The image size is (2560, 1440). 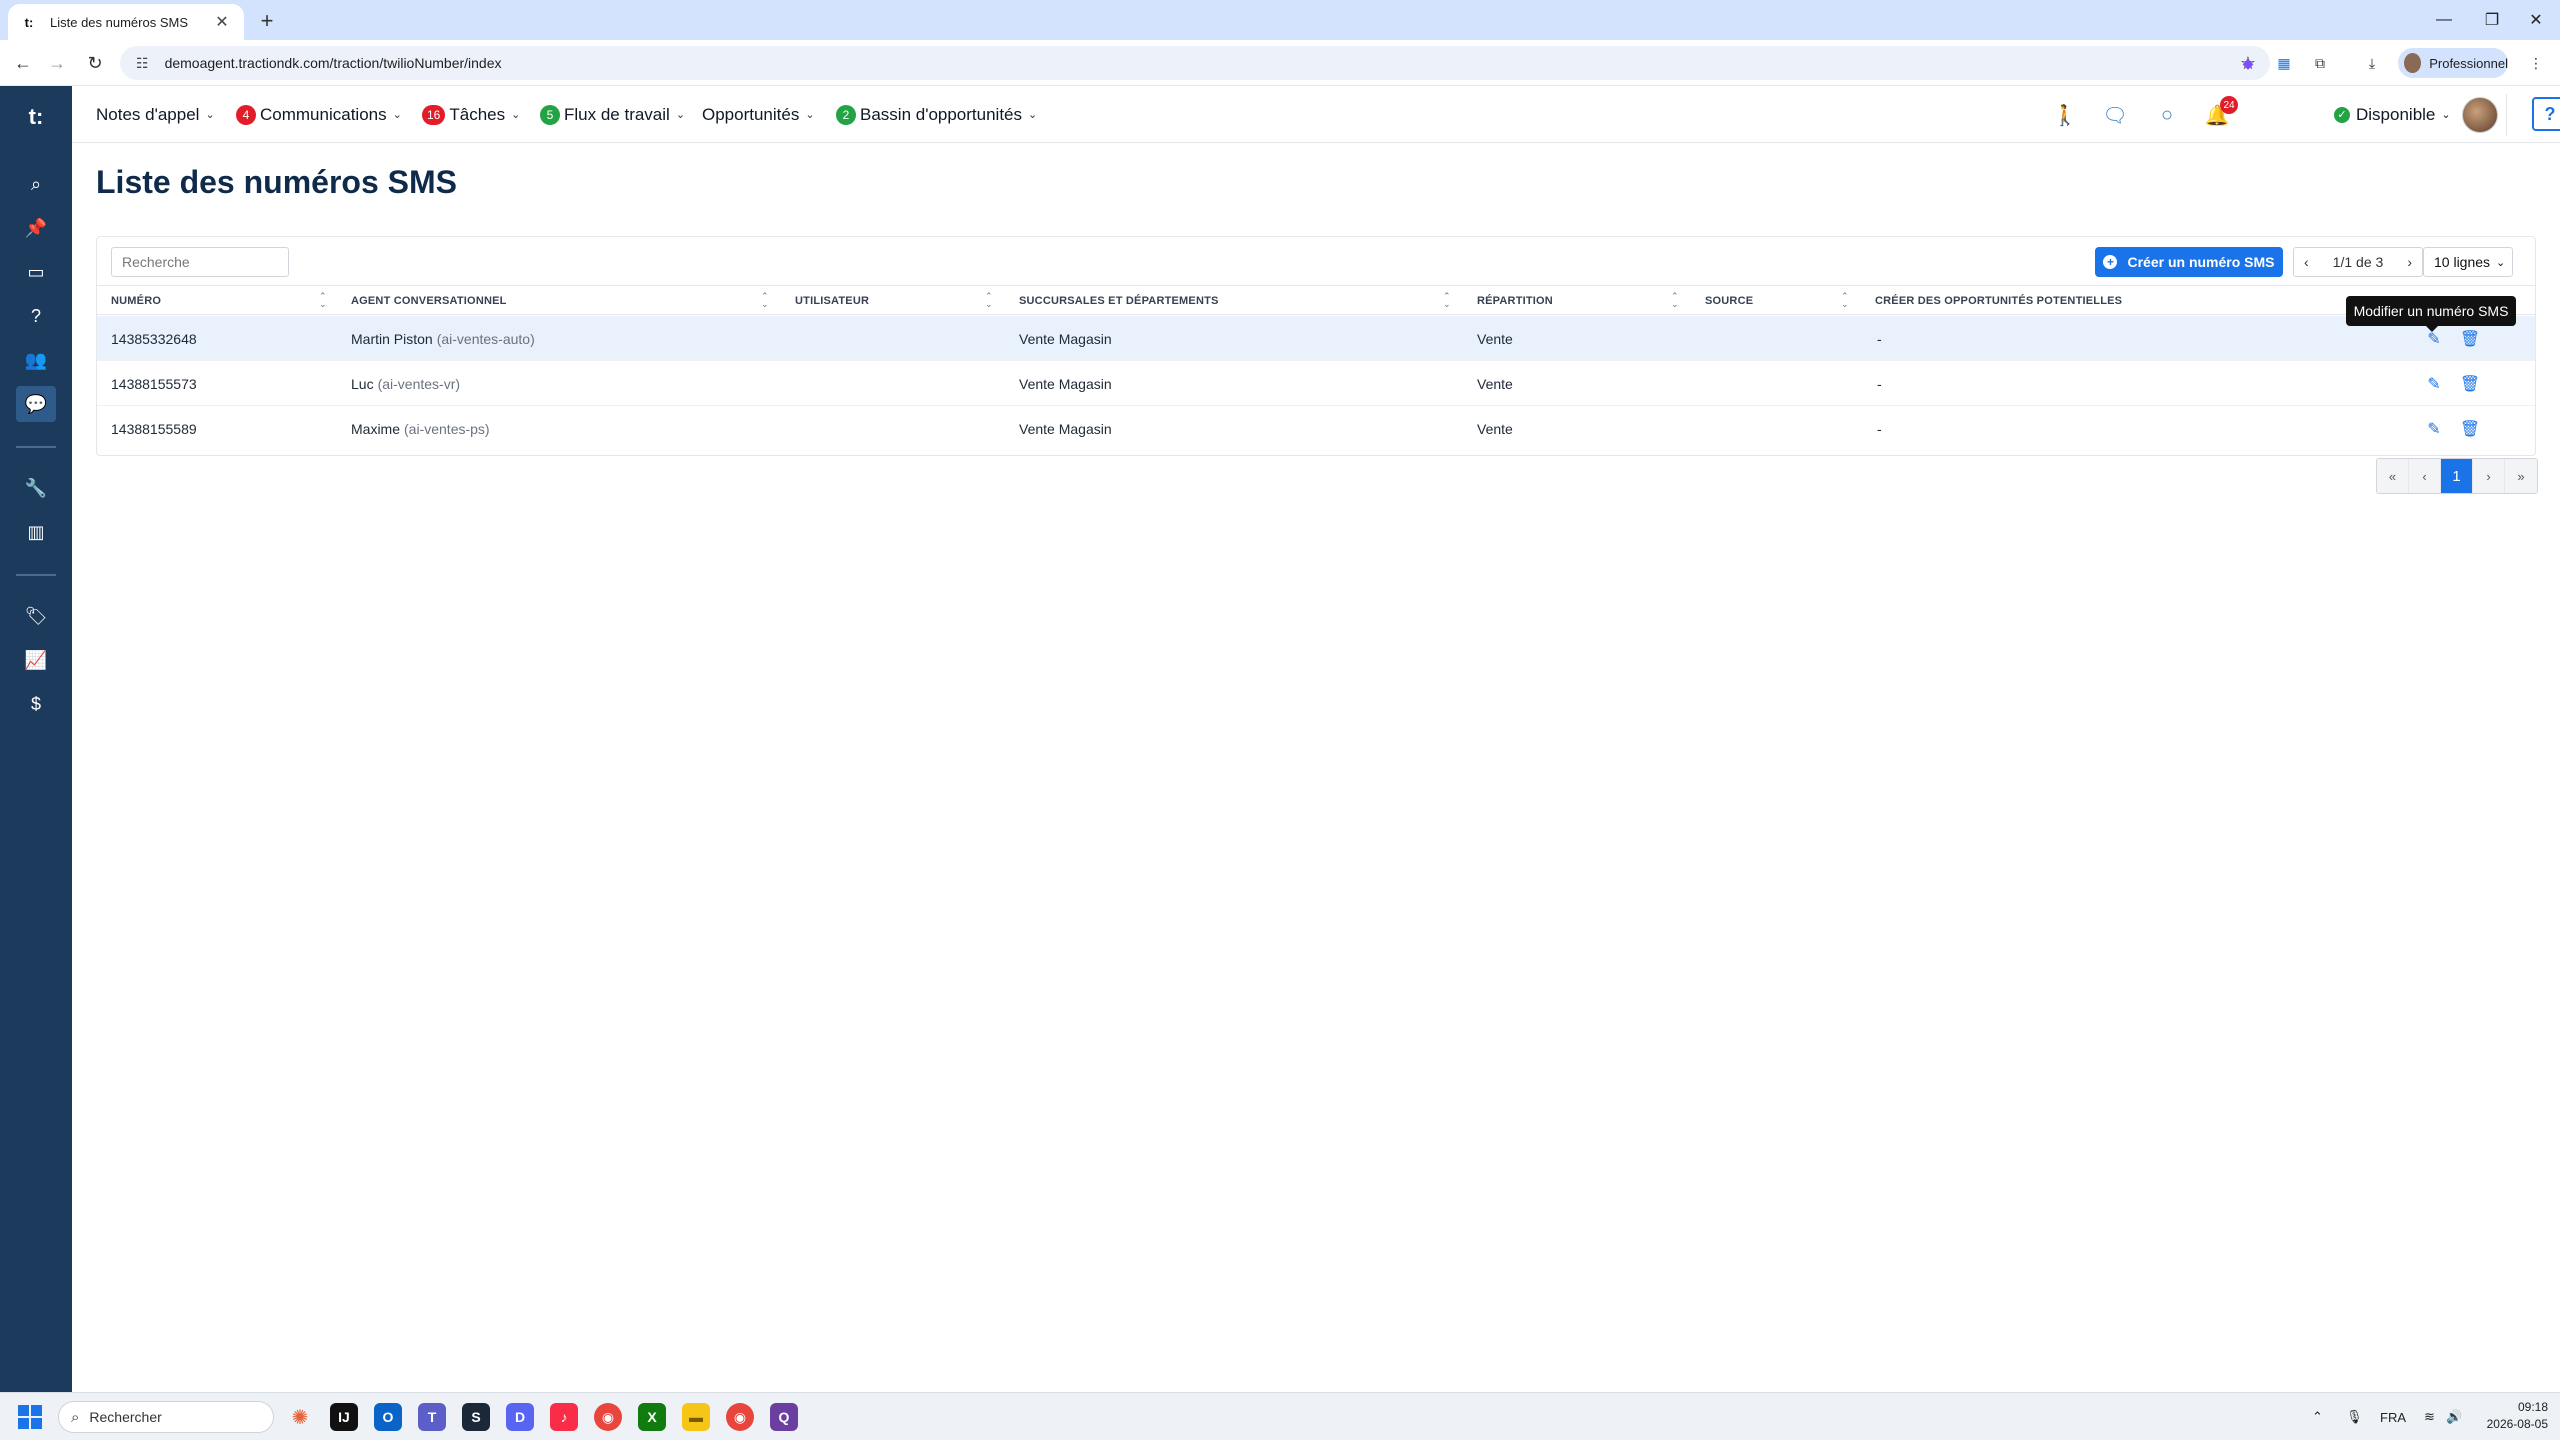 I want to click on menu-label: Flux de travail, so click(x=617, y=114).